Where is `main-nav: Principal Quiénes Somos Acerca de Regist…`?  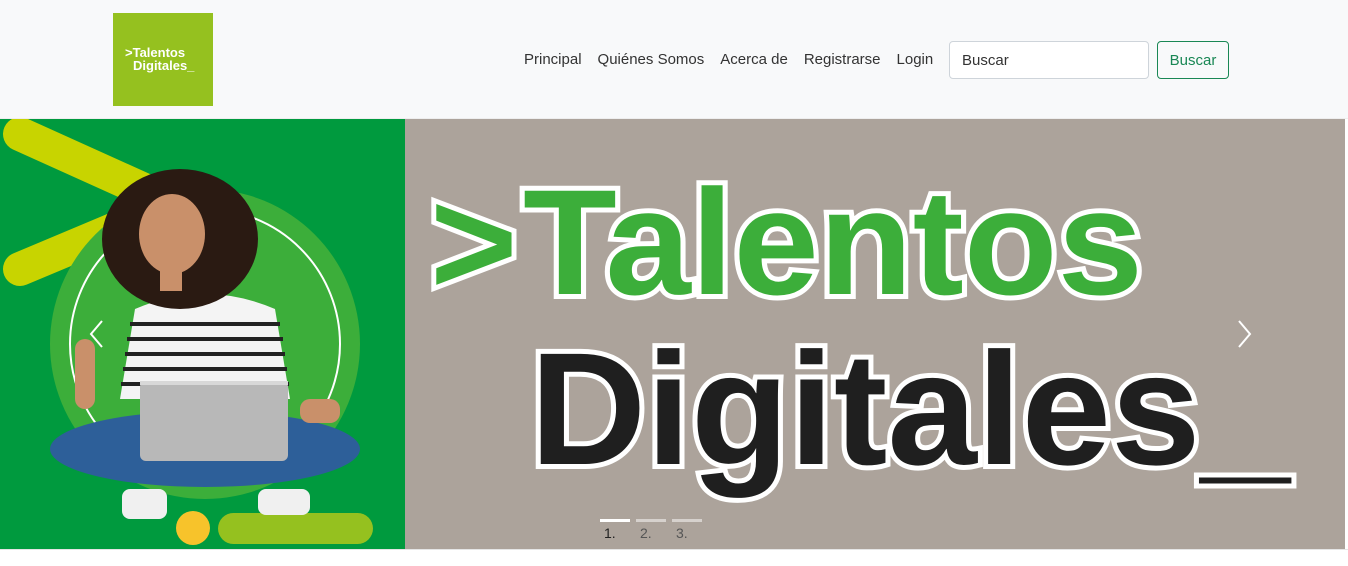 main-nav: Principal Quiénes Somos Acerca de Regist… is located at coordinates (728, 59).